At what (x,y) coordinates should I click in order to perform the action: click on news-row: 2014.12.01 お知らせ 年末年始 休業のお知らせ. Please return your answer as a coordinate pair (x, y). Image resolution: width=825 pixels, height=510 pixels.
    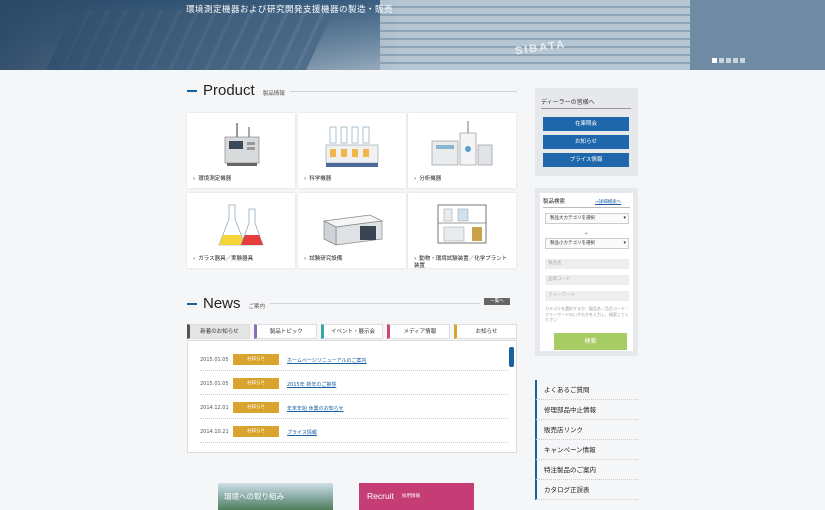
    Looking at the image, I should click on (354, 407).